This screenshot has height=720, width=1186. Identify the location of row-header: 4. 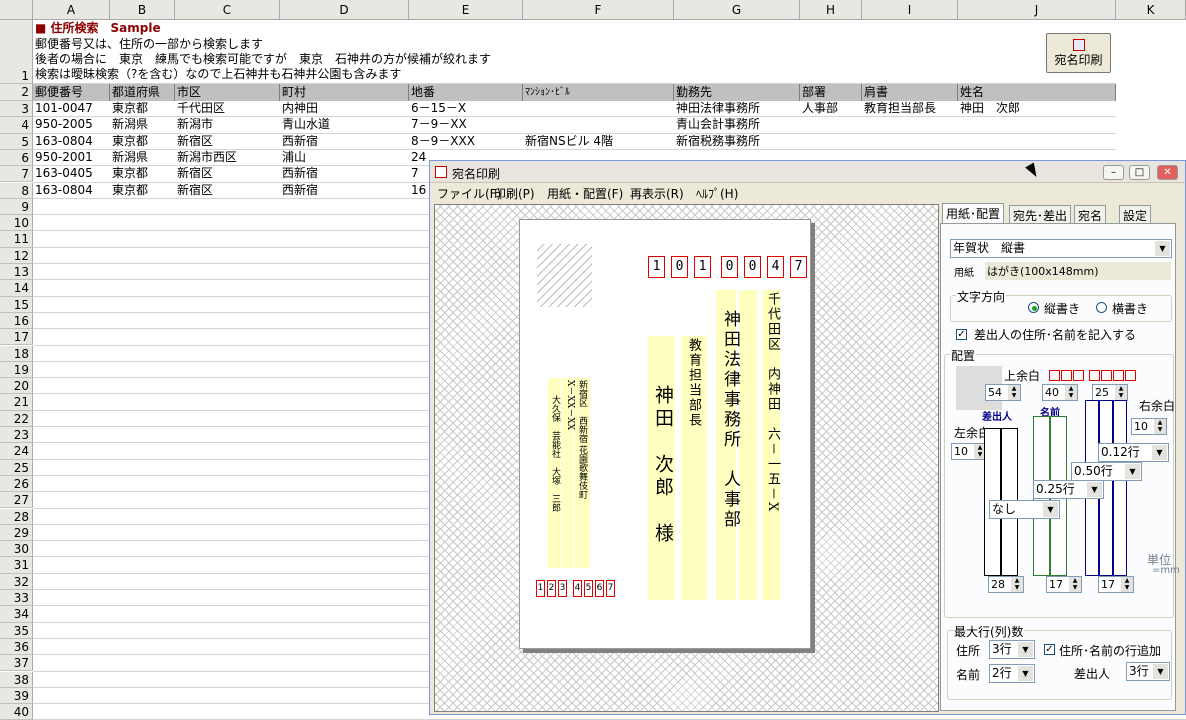
(16, 125).